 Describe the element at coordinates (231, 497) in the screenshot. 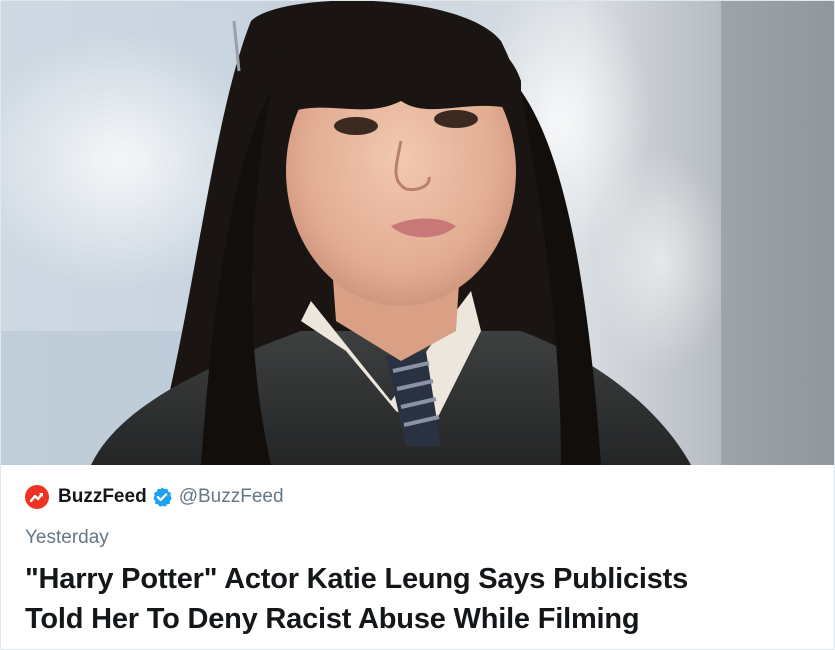

I see `author-handle: @BuzzFeed` at that location.